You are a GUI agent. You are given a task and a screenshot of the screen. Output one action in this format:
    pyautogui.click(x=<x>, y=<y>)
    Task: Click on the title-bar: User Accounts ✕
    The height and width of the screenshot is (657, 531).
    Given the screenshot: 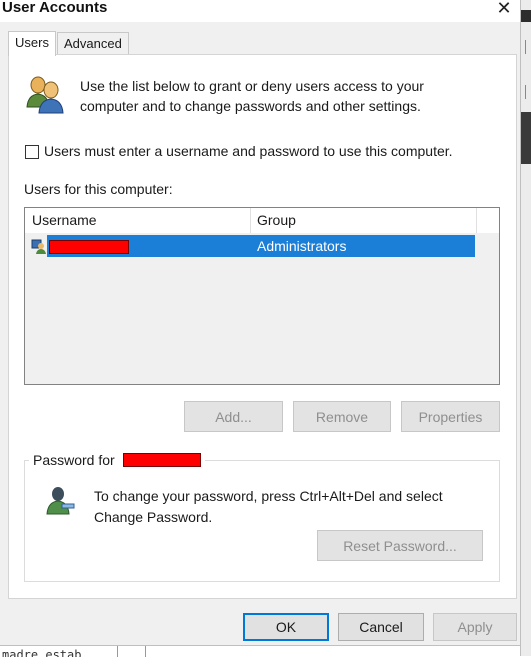 What is the action you would take?
    pyautogui.click(x=265, y=11)
    